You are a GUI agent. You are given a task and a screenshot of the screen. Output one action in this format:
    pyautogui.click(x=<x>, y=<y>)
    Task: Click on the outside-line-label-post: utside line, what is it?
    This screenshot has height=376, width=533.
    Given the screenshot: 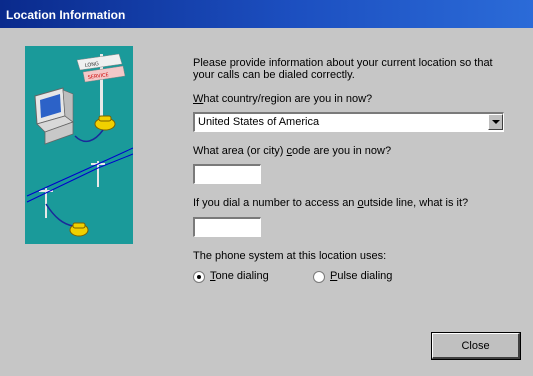 What is the action you would take?
    pyautogui.click(x=416, y=203)
    